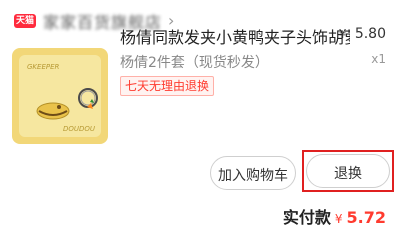  Describe the element at coordinates (78, 129) in the screenshot. I see `thumbnail-brand-tag-2: DOUDOU` at that location.